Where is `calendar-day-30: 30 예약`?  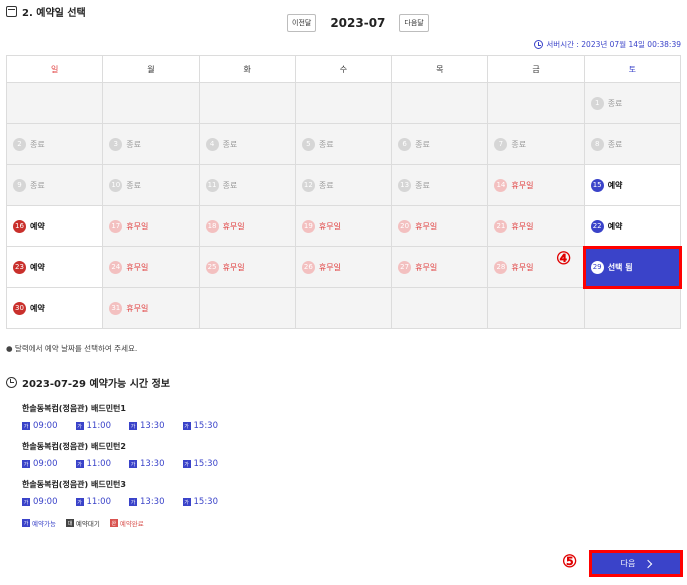
calendar-day-30: 30 예약 is located at coordinates (54, 308).